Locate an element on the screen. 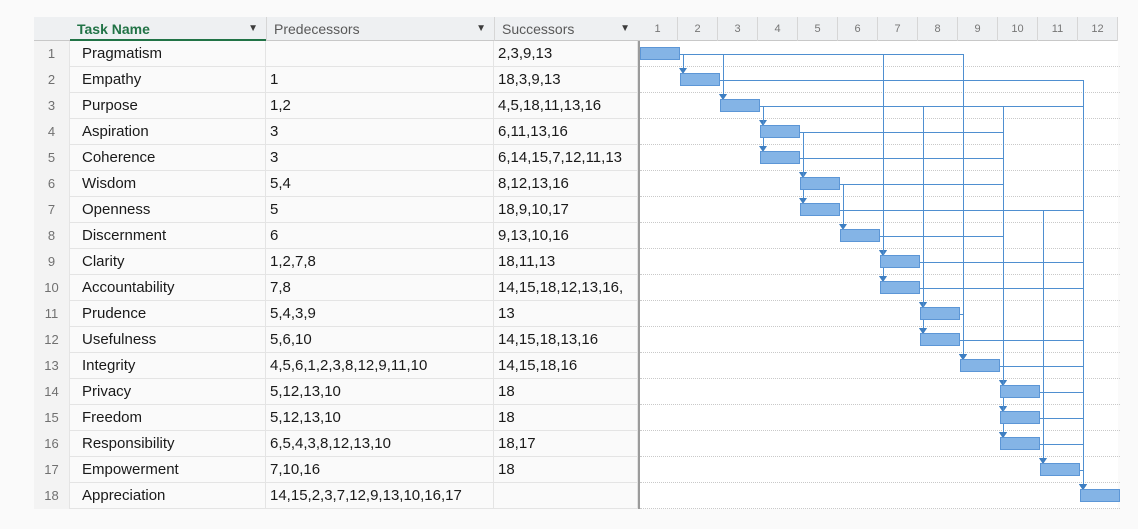 The width and height of the screenshot is (1138, 529). predecessors-cell is located at coordinates (380, 54).